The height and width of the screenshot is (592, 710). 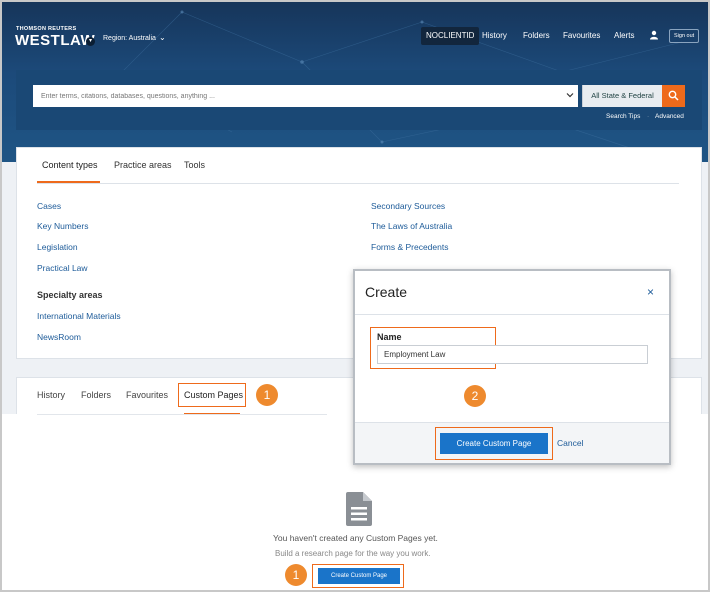 I want to click on link-secondary-sources: Secondary Sources, so click(x=408, y=206).